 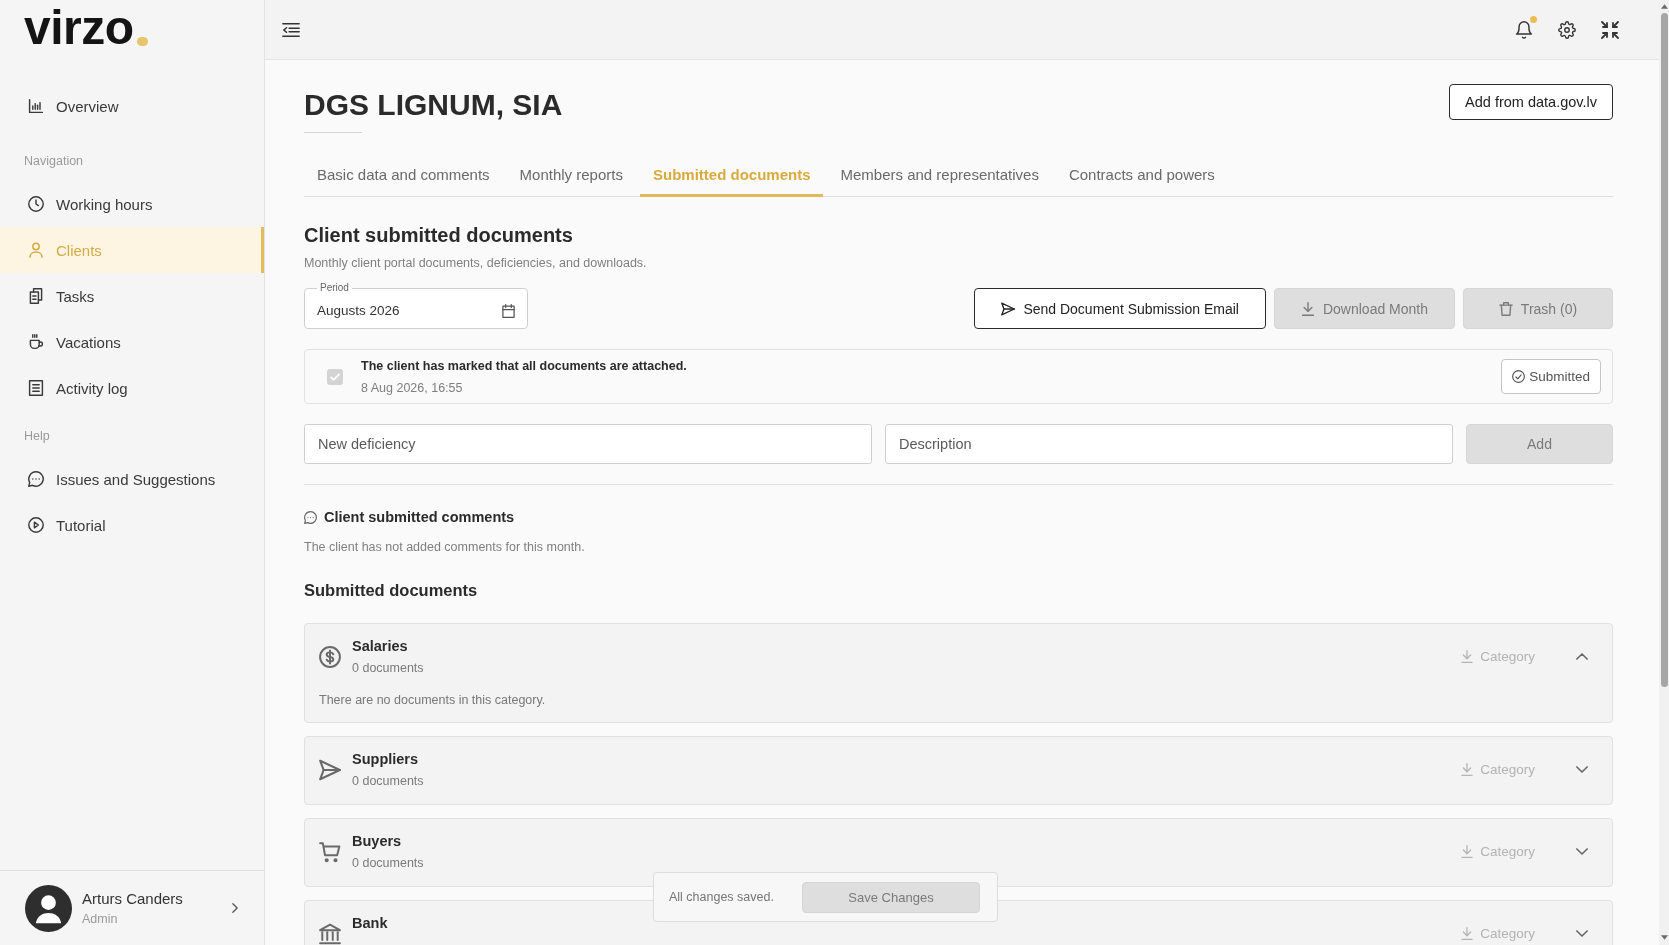 What do you see at coordinates (1120, 308) in the screenshot?
I see `send-email-button: Send Document Submission Email` at bounding box center [1120, 308].